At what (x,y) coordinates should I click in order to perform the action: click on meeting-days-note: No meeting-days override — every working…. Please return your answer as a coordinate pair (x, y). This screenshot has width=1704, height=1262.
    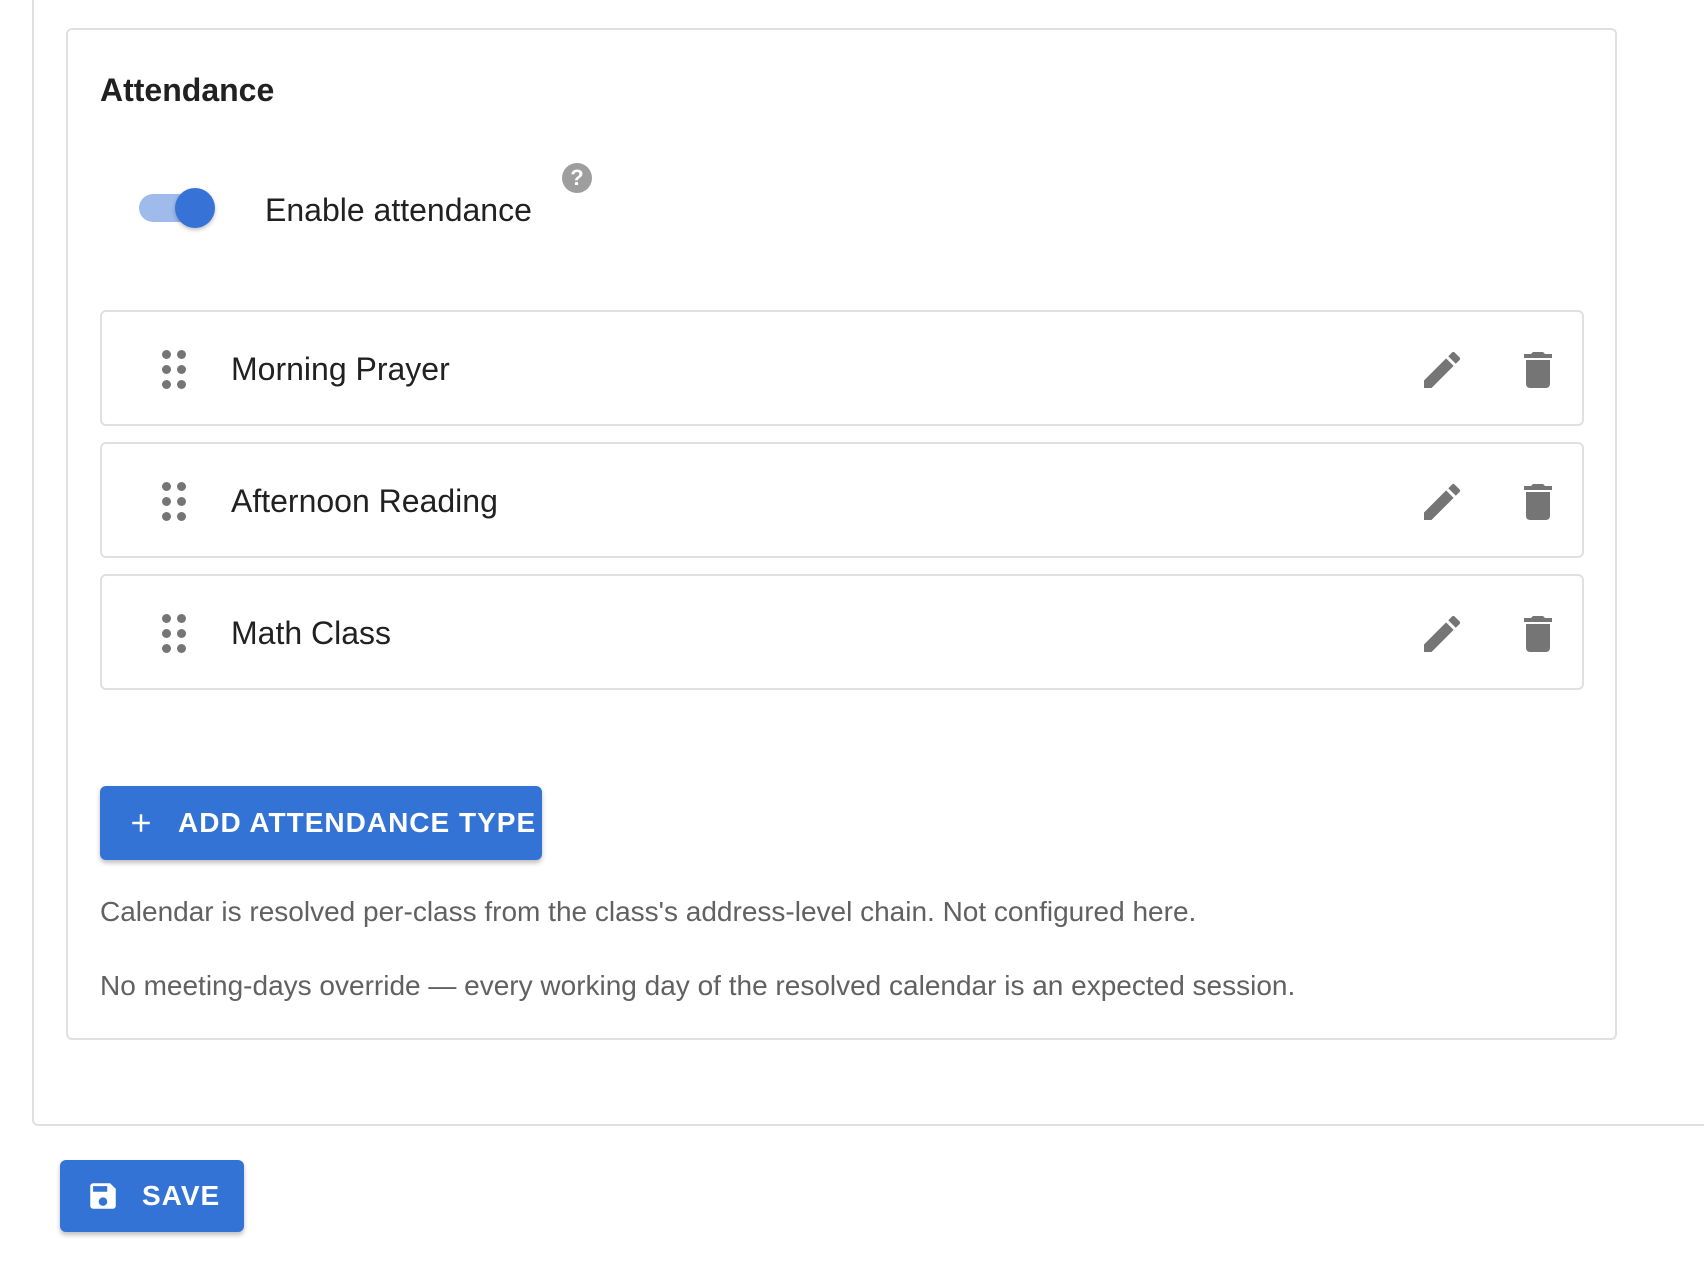
    Looking at the image, I should click on (698, 985).